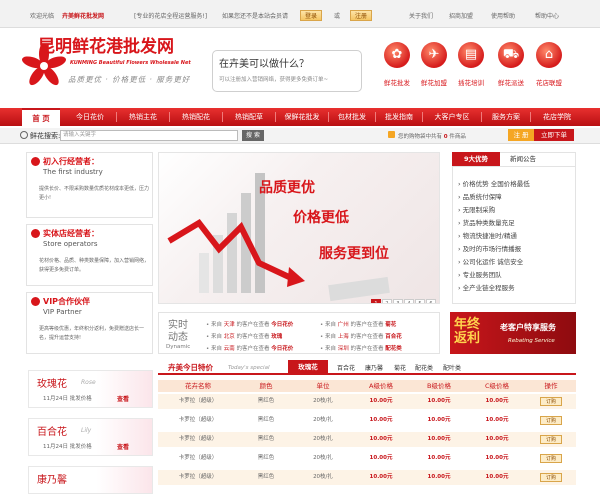  I want to click on banner-page-4: 4, so click(409, 301).